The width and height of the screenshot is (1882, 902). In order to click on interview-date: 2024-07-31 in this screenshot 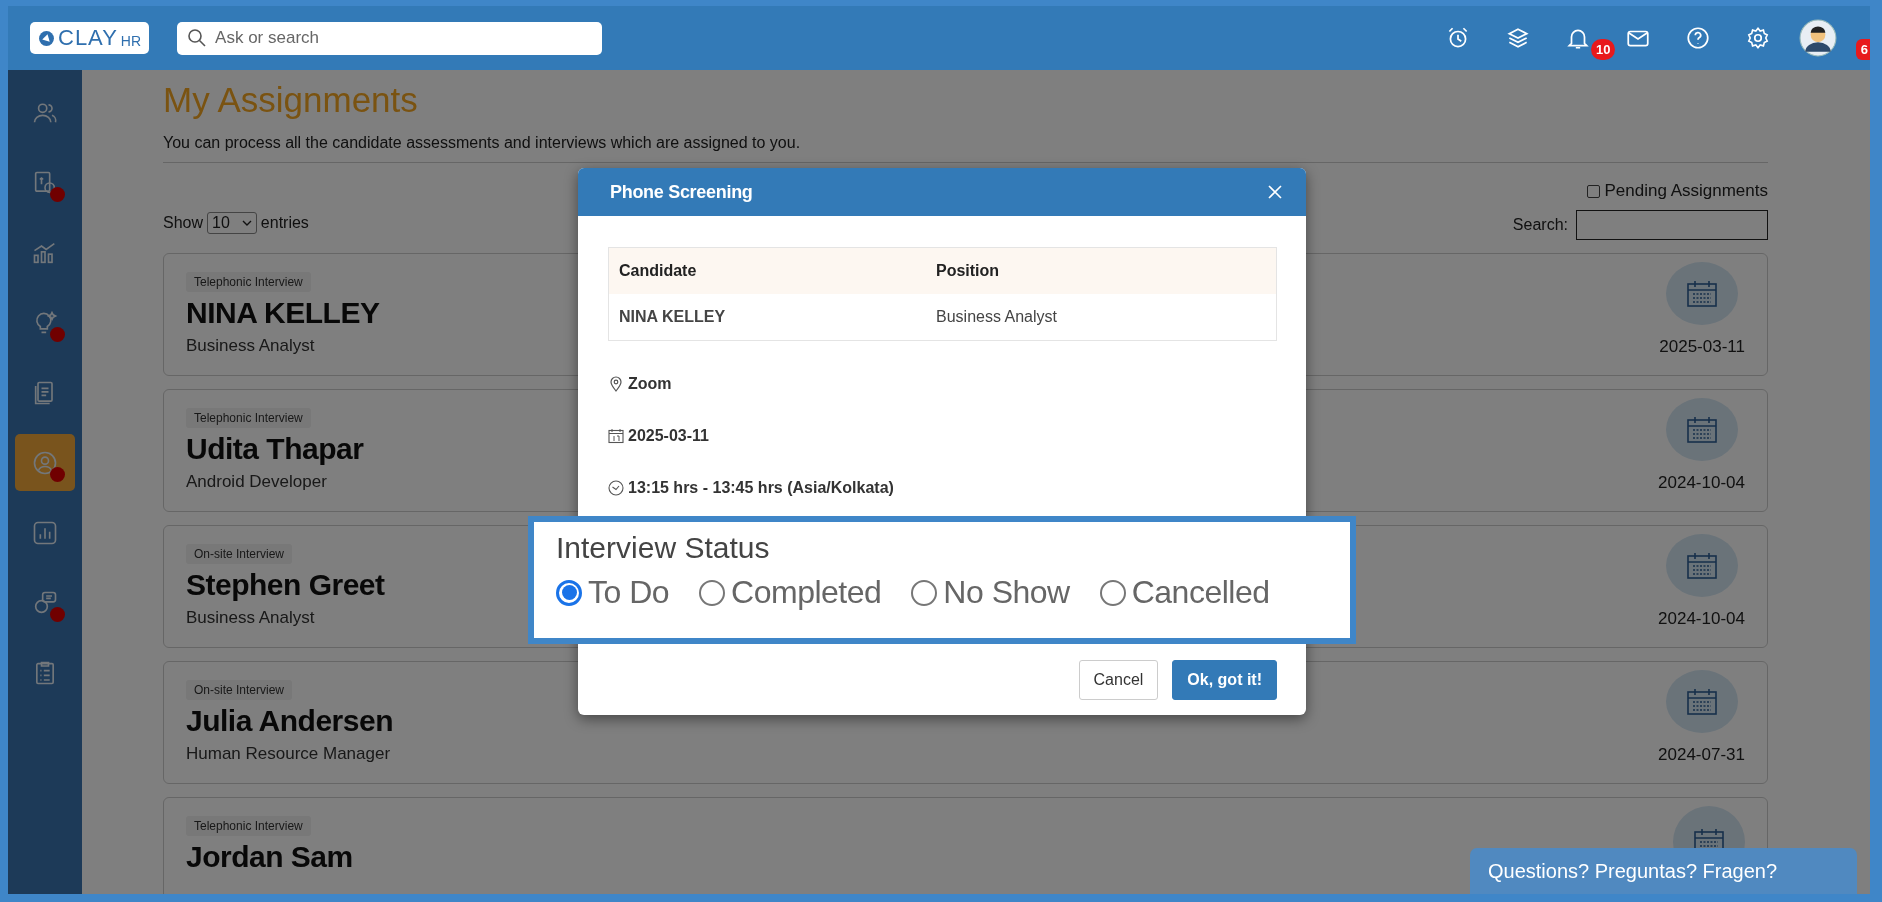, I will do `click(1701, 755)`.